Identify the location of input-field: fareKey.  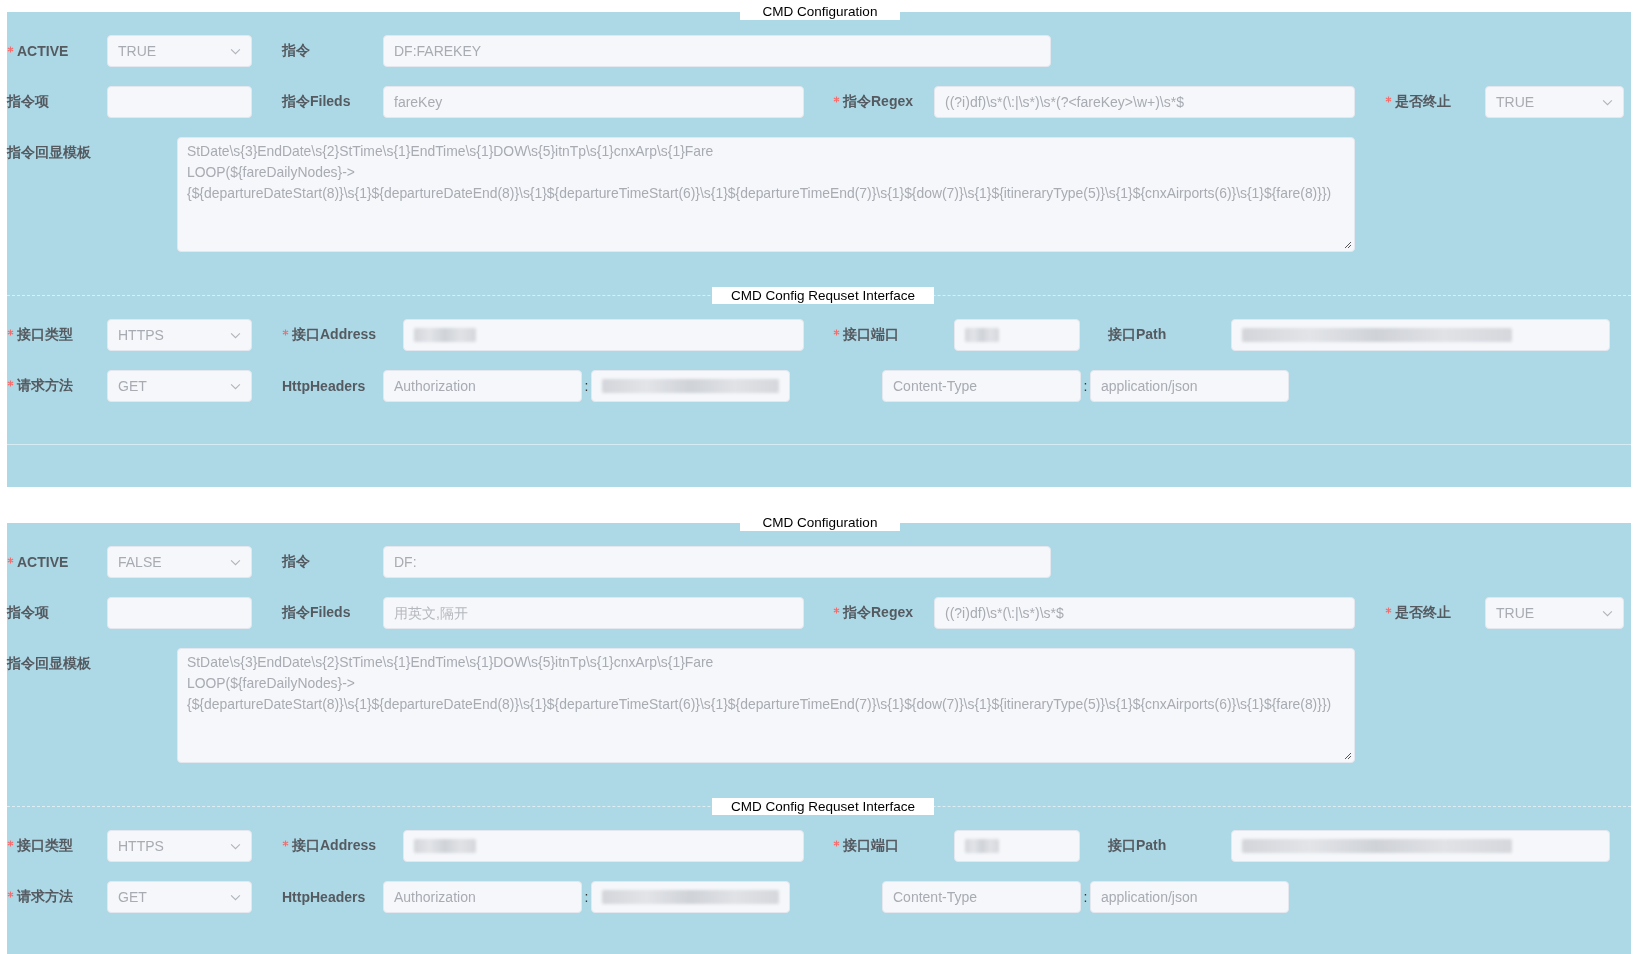
(593, 102).